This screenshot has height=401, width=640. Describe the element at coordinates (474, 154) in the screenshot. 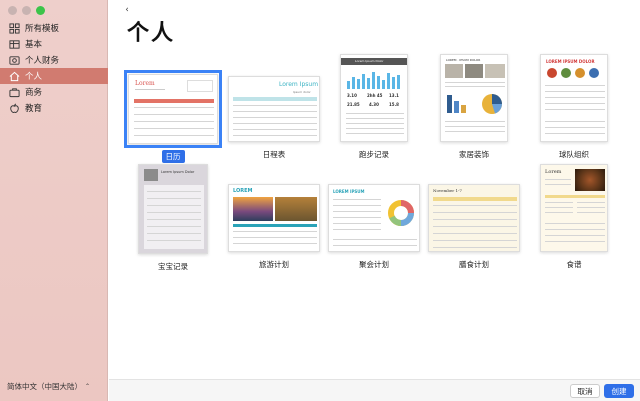

I see `template-label: 家居装饰` at that location.